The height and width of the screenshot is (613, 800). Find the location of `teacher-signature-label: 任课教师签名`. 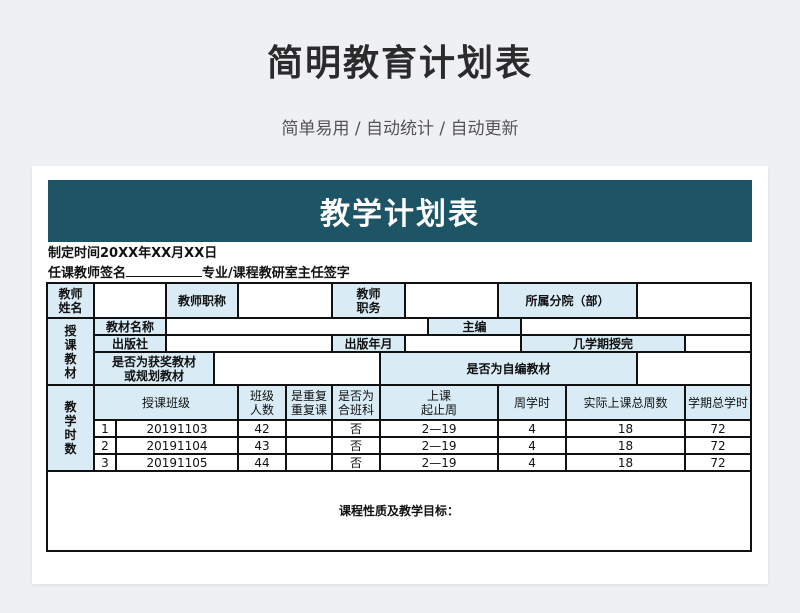

teacher-signature-label: 任课教师签名 is located at coordinates (87, 273).